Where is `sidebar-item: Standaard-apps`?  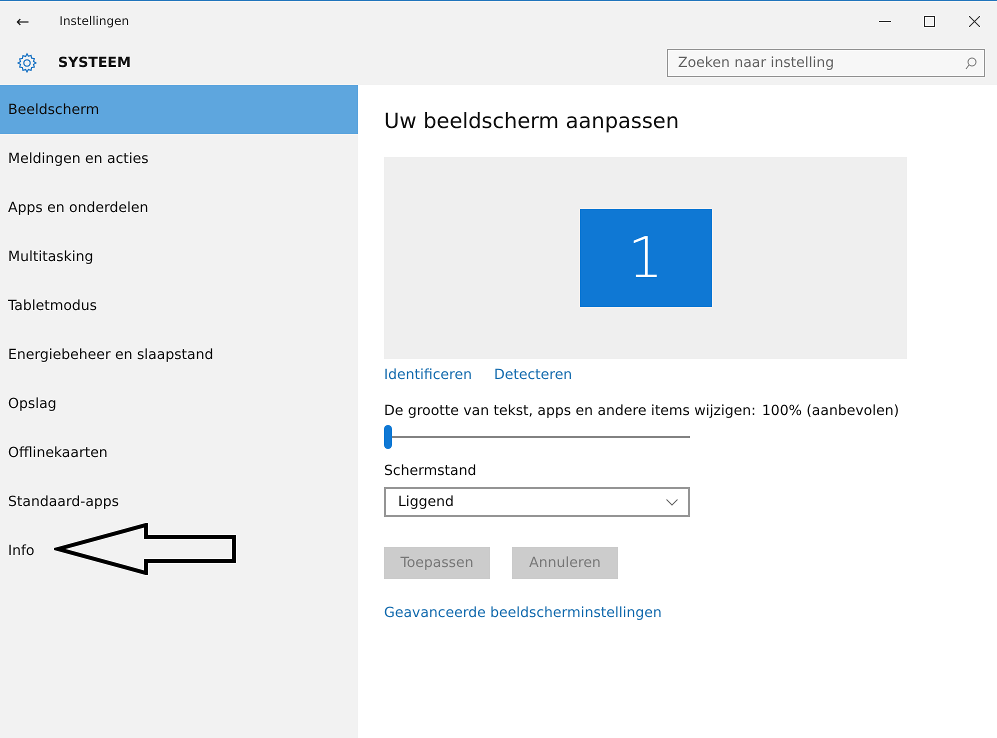
sidebar-item: Standaard-apps is located at coordinates (179, 501).